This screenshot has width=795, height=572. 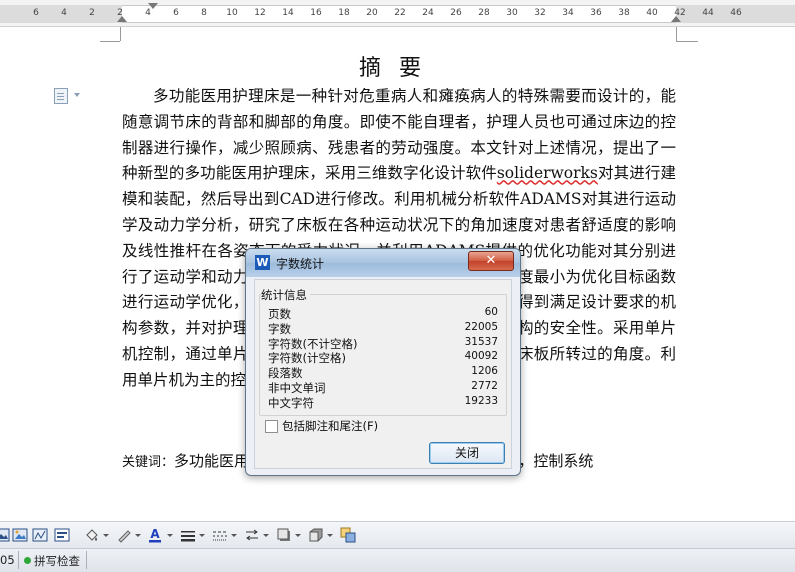 What do you see at coordinates (383, 343) in the screenshot?
I see `stat-row-chars-no-space: 字符数(不计空格) 31537` at bounding box center [383, 343].